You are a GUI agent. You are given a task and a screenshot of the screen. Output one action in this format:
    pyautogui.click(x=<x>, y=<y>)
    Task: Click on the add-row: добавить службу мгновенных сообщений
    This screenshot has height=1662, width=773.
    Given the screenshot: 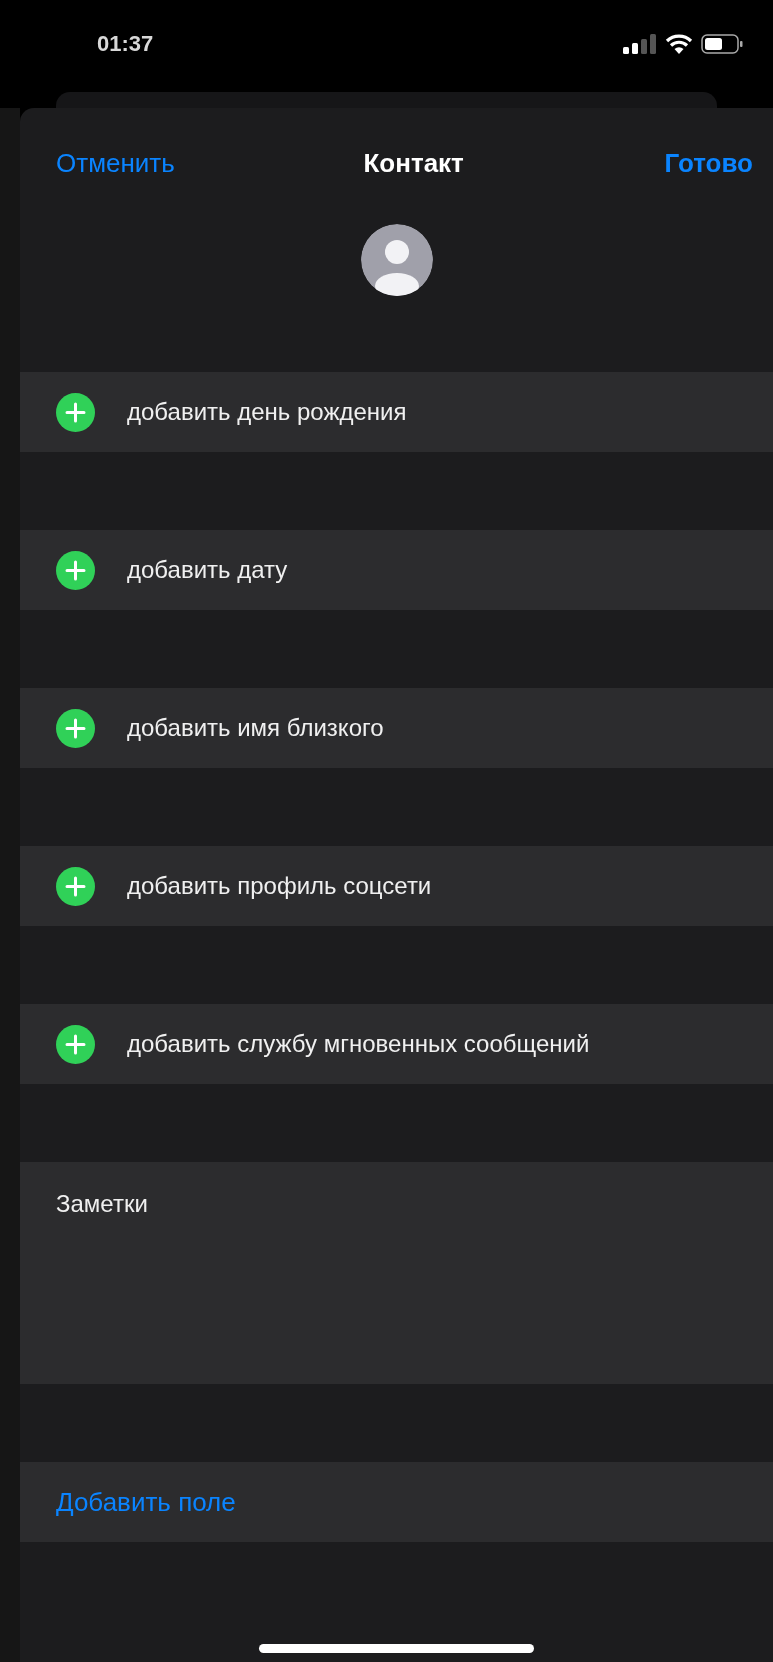 What is the action you would take?
    pyautogui.click(x=396, y=1044)
    